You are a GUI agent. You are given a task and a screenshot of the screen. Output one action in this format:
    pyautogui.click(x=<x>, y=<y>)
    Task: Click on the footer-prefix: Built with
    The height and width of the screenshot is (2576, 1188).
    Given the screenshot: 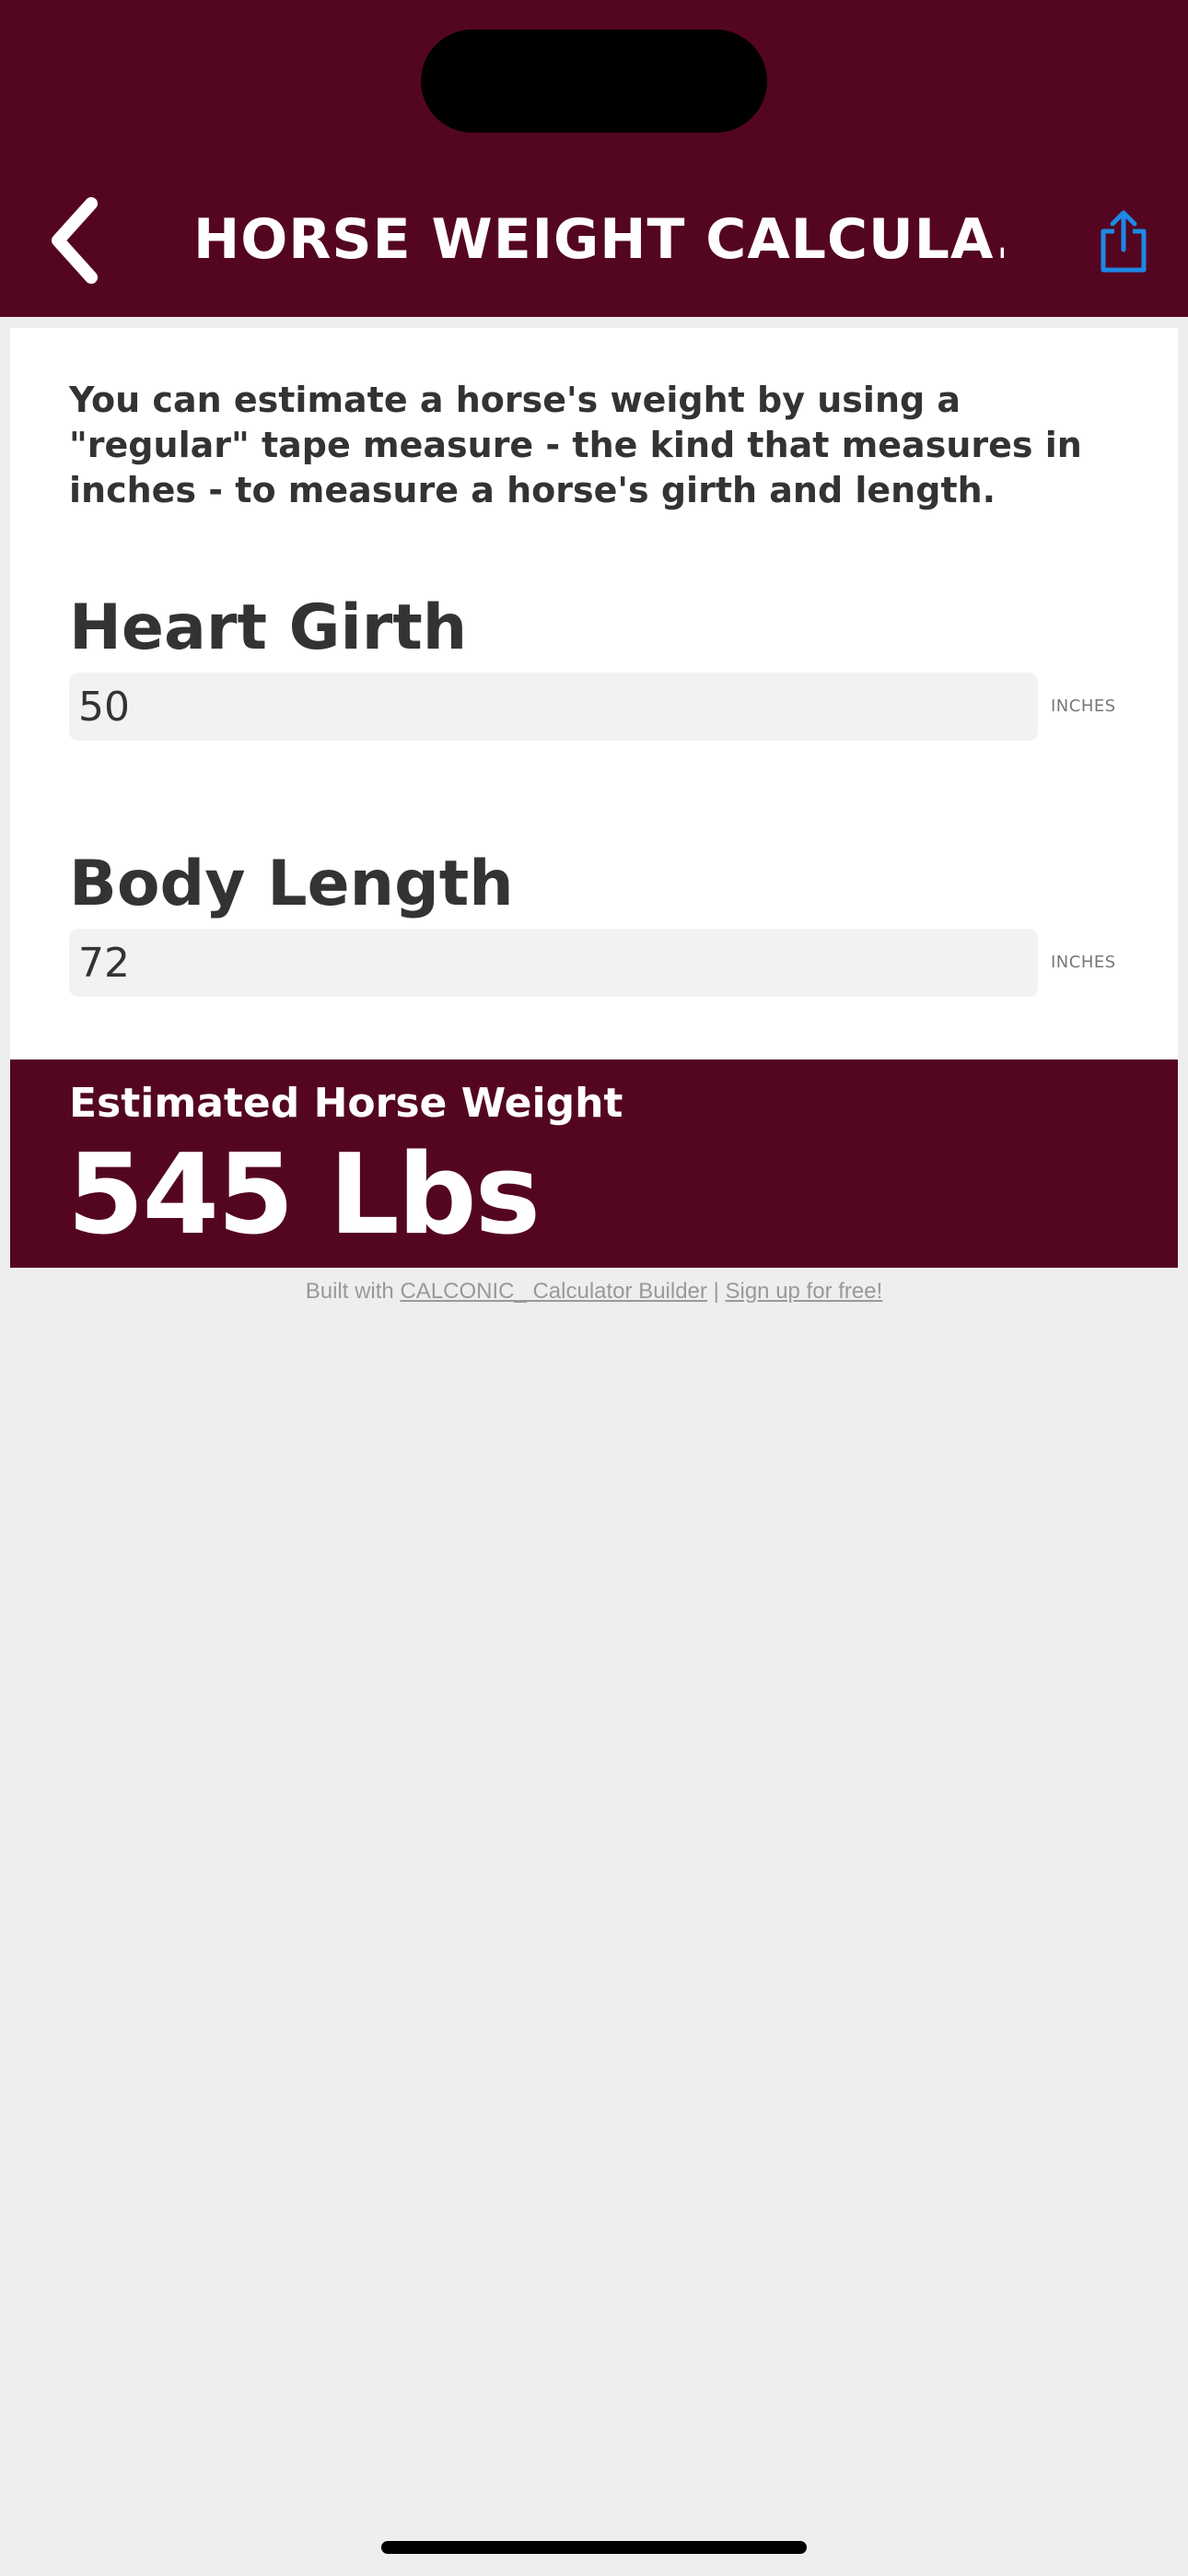 What is the action you would take?
    pyautogui.click(x=353, y=1291)
    